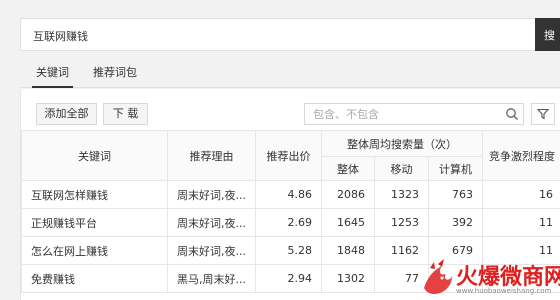  Describe the element at coordinates (401, 168) in the screenshot. I see `header-volume-mobile: 移动` at that location.